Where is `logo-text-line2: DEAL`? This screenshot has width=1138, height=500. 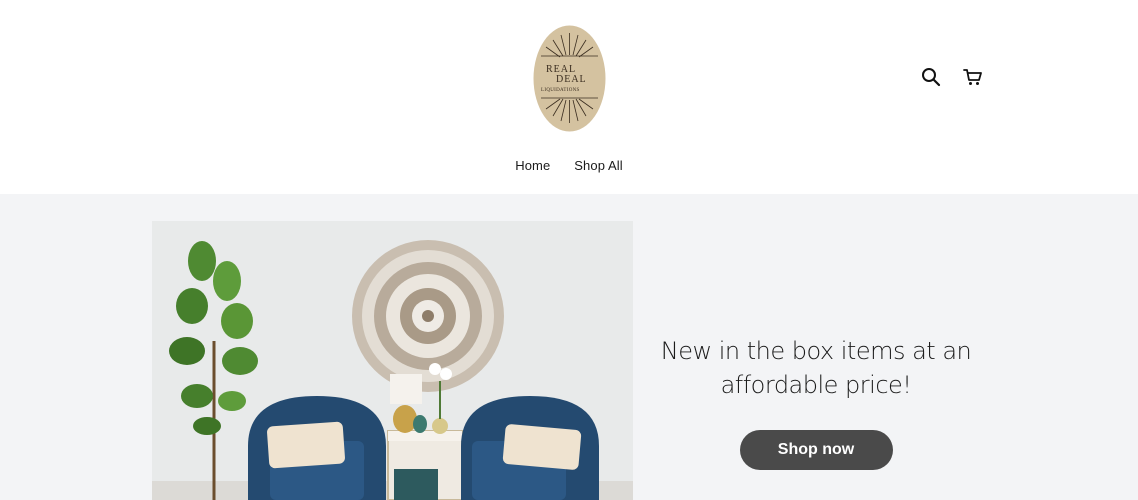 logo-text-line2: DEAL is located at coordinates (571, 79).